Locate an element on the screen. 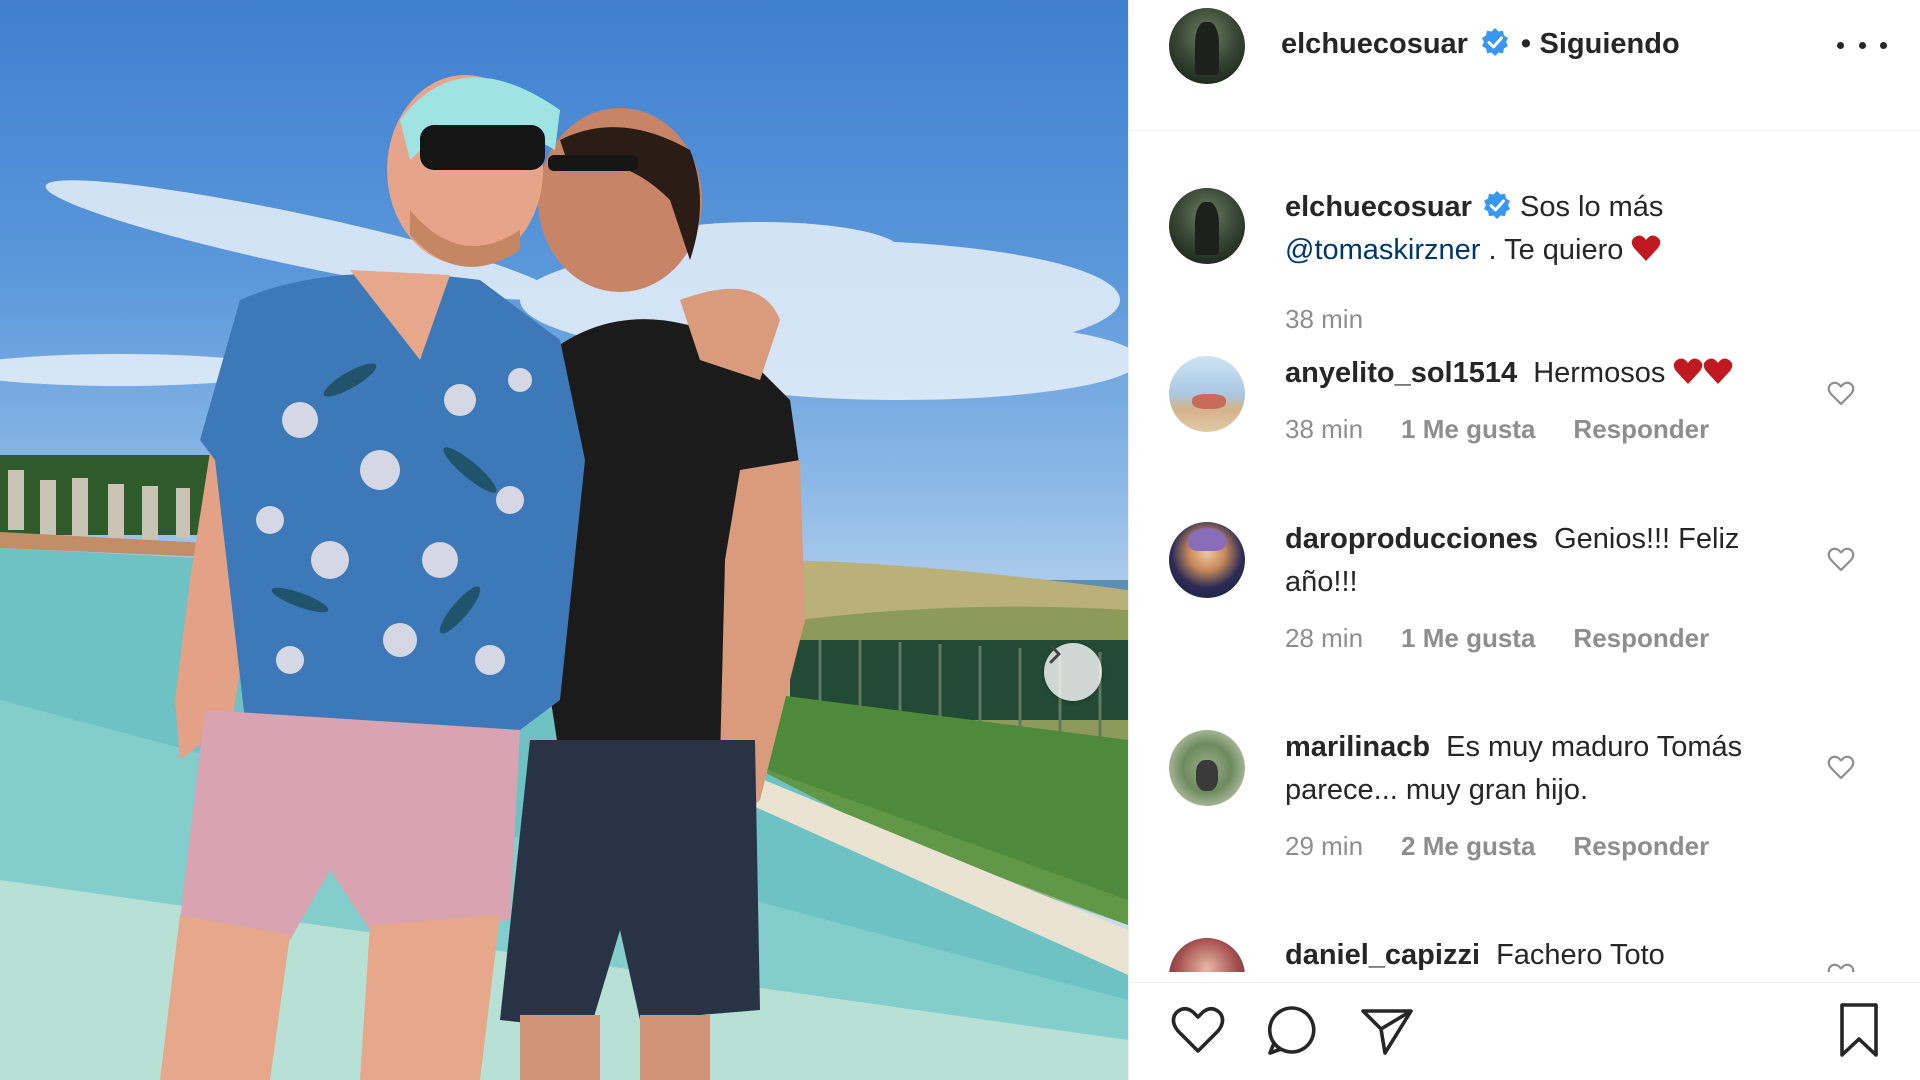 Image resolution: width=1920 pixels, height=1080 pixels. comment-text: Fachero Toto is located at coordinates (1580, 955).